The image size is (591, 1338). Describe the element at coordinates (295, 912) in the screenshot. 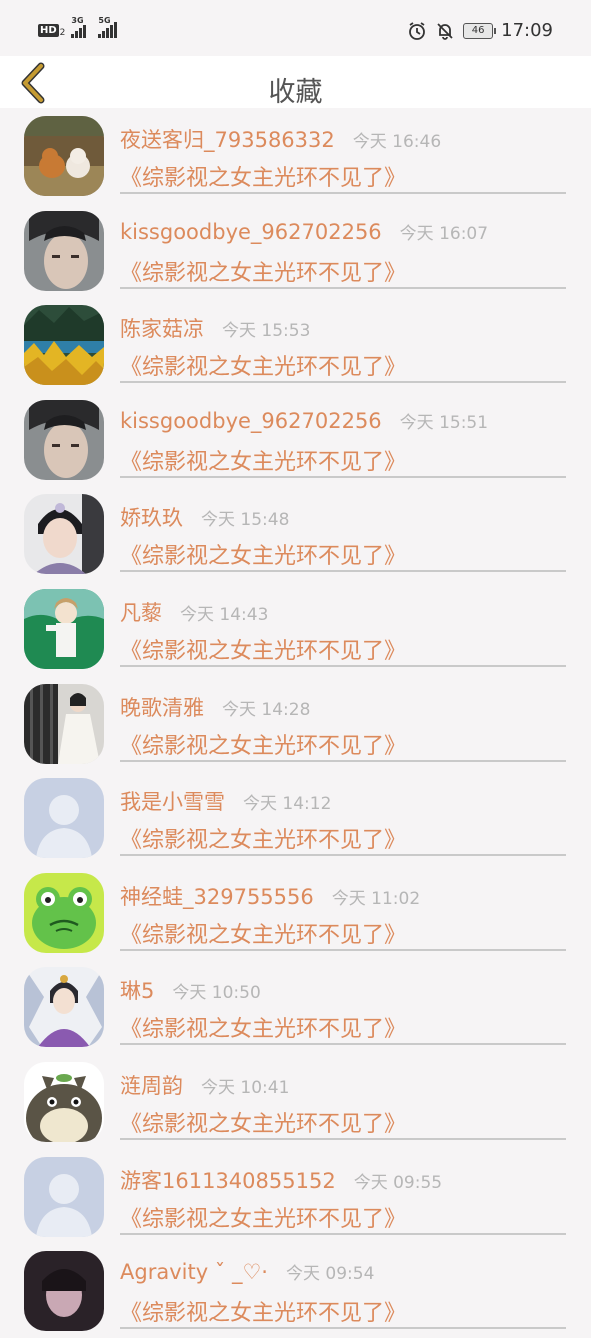

I see `list-item: 神经蛙_329755556 今天 11:02 《综影视之女主光环不见了》` at that location.